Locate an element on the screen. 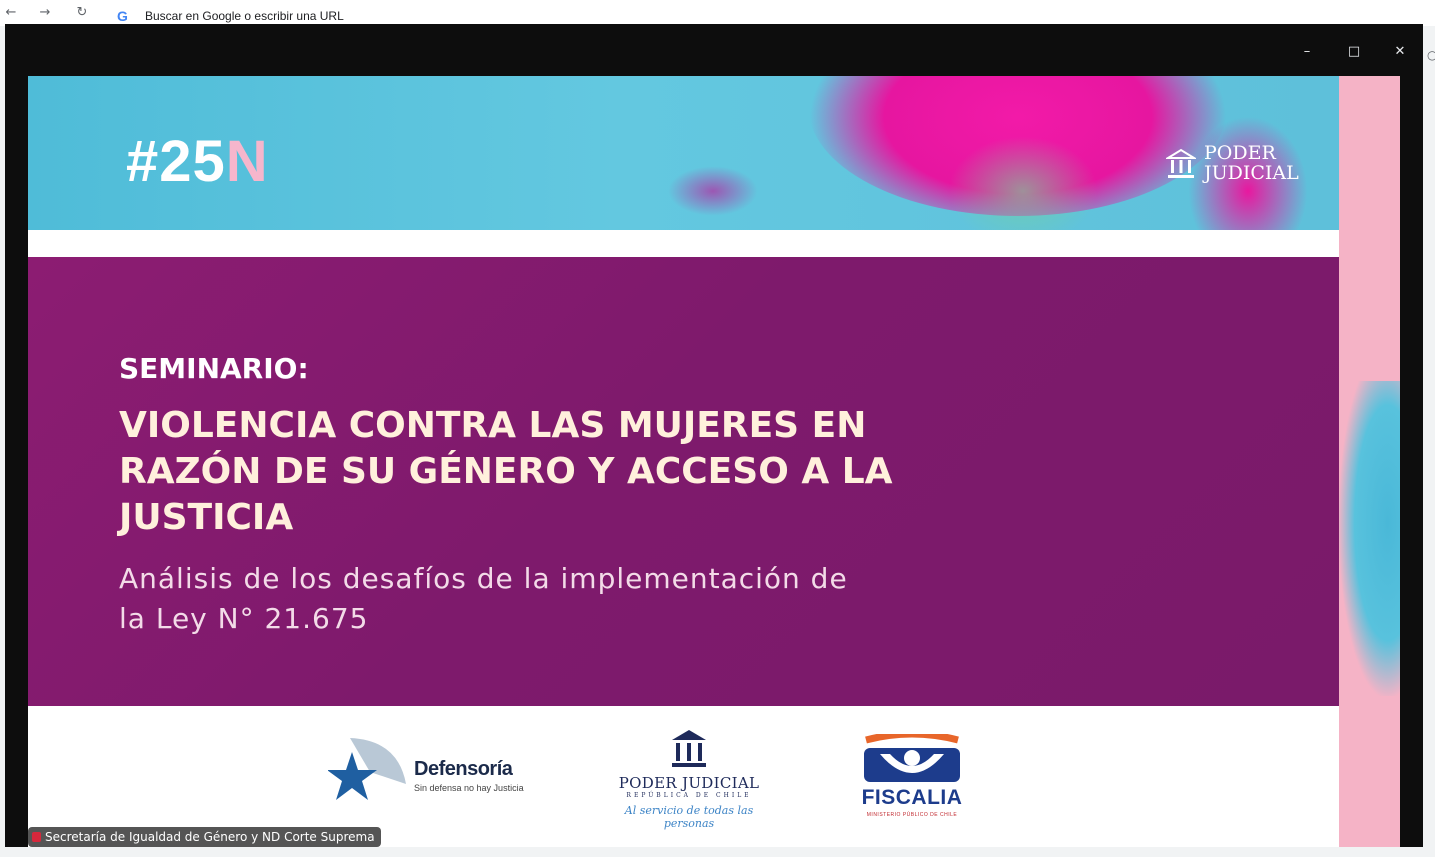 This screenshot has width=1435, height=857. maximize-button: □ is located at coordinates (1354, 52).